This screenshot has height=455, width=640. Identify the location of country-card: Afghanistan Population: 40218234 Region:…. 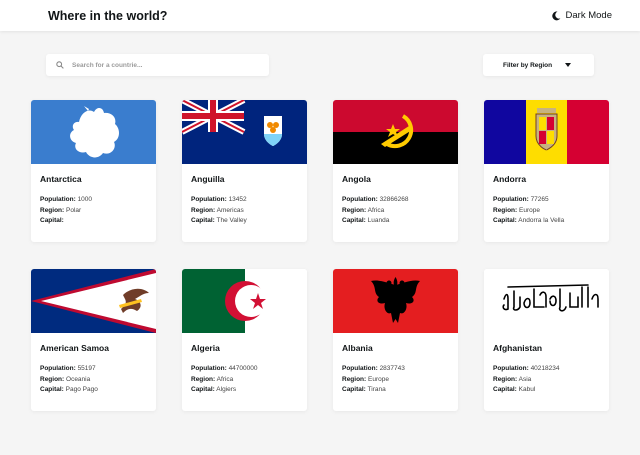
(546, 340).